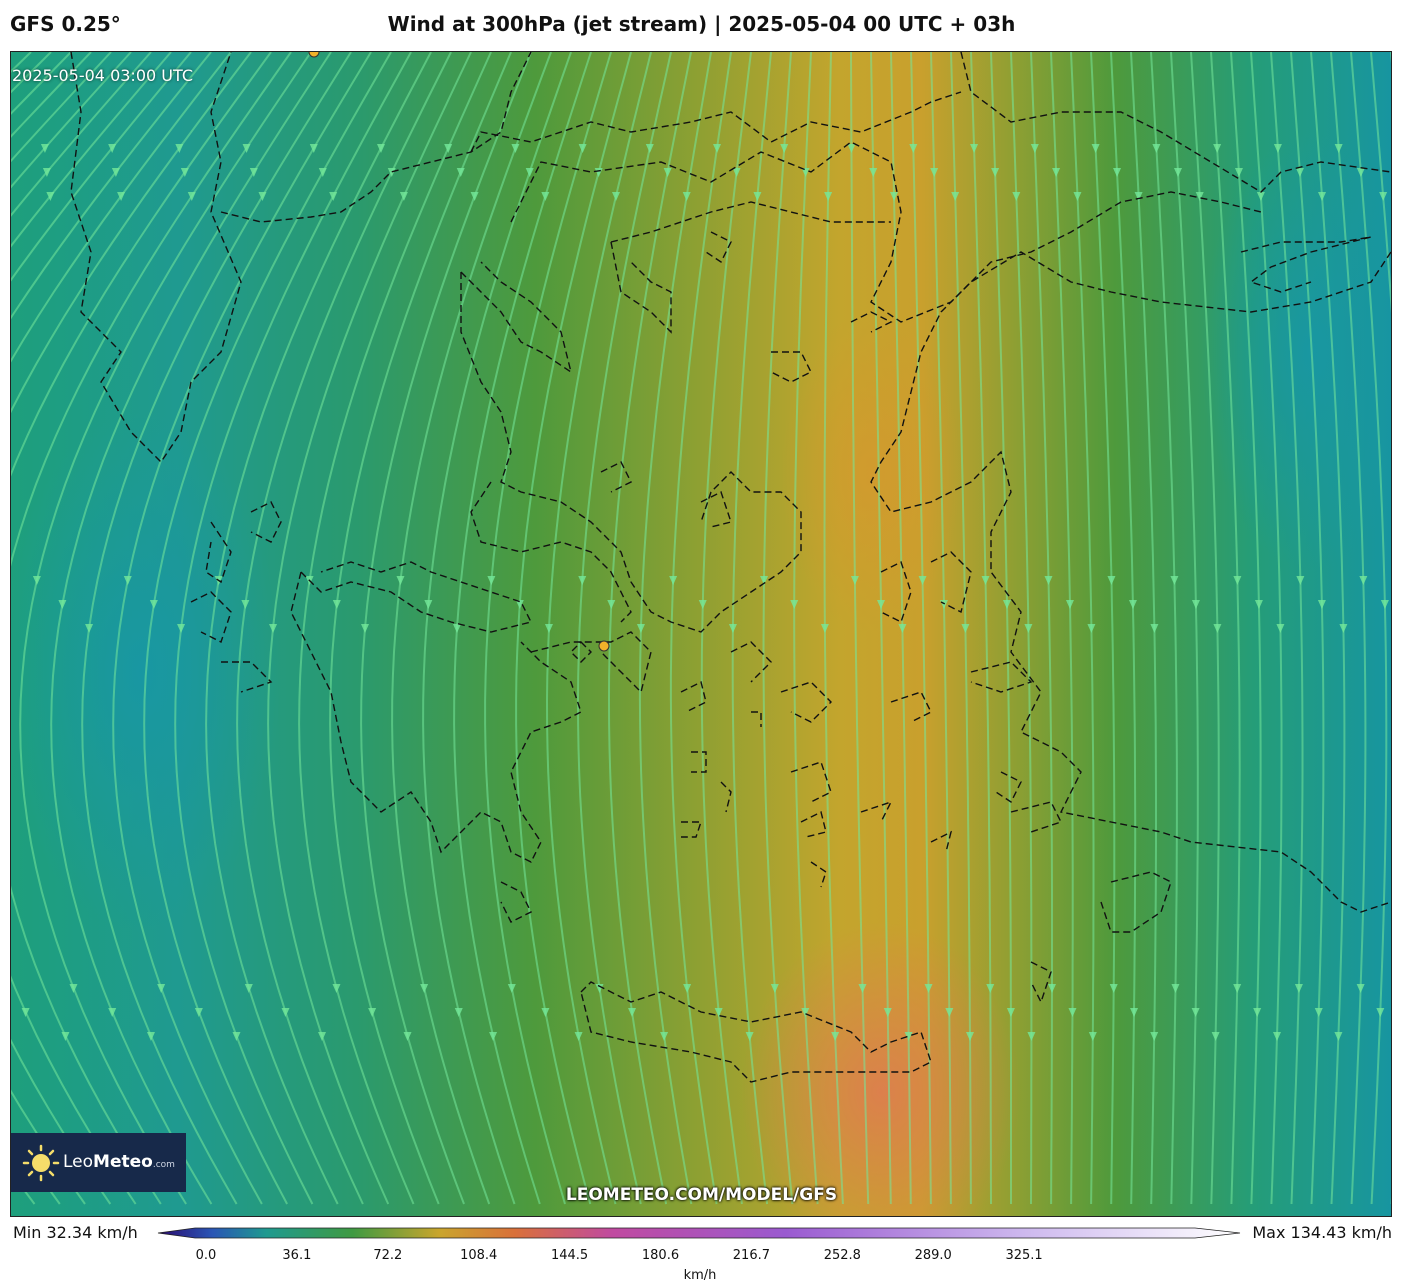  What do you see at coordinates (1024, 1255) in the screenshot?
I see `colorbar-tick-label: 325.1` at bounding box center [1024, 1255].